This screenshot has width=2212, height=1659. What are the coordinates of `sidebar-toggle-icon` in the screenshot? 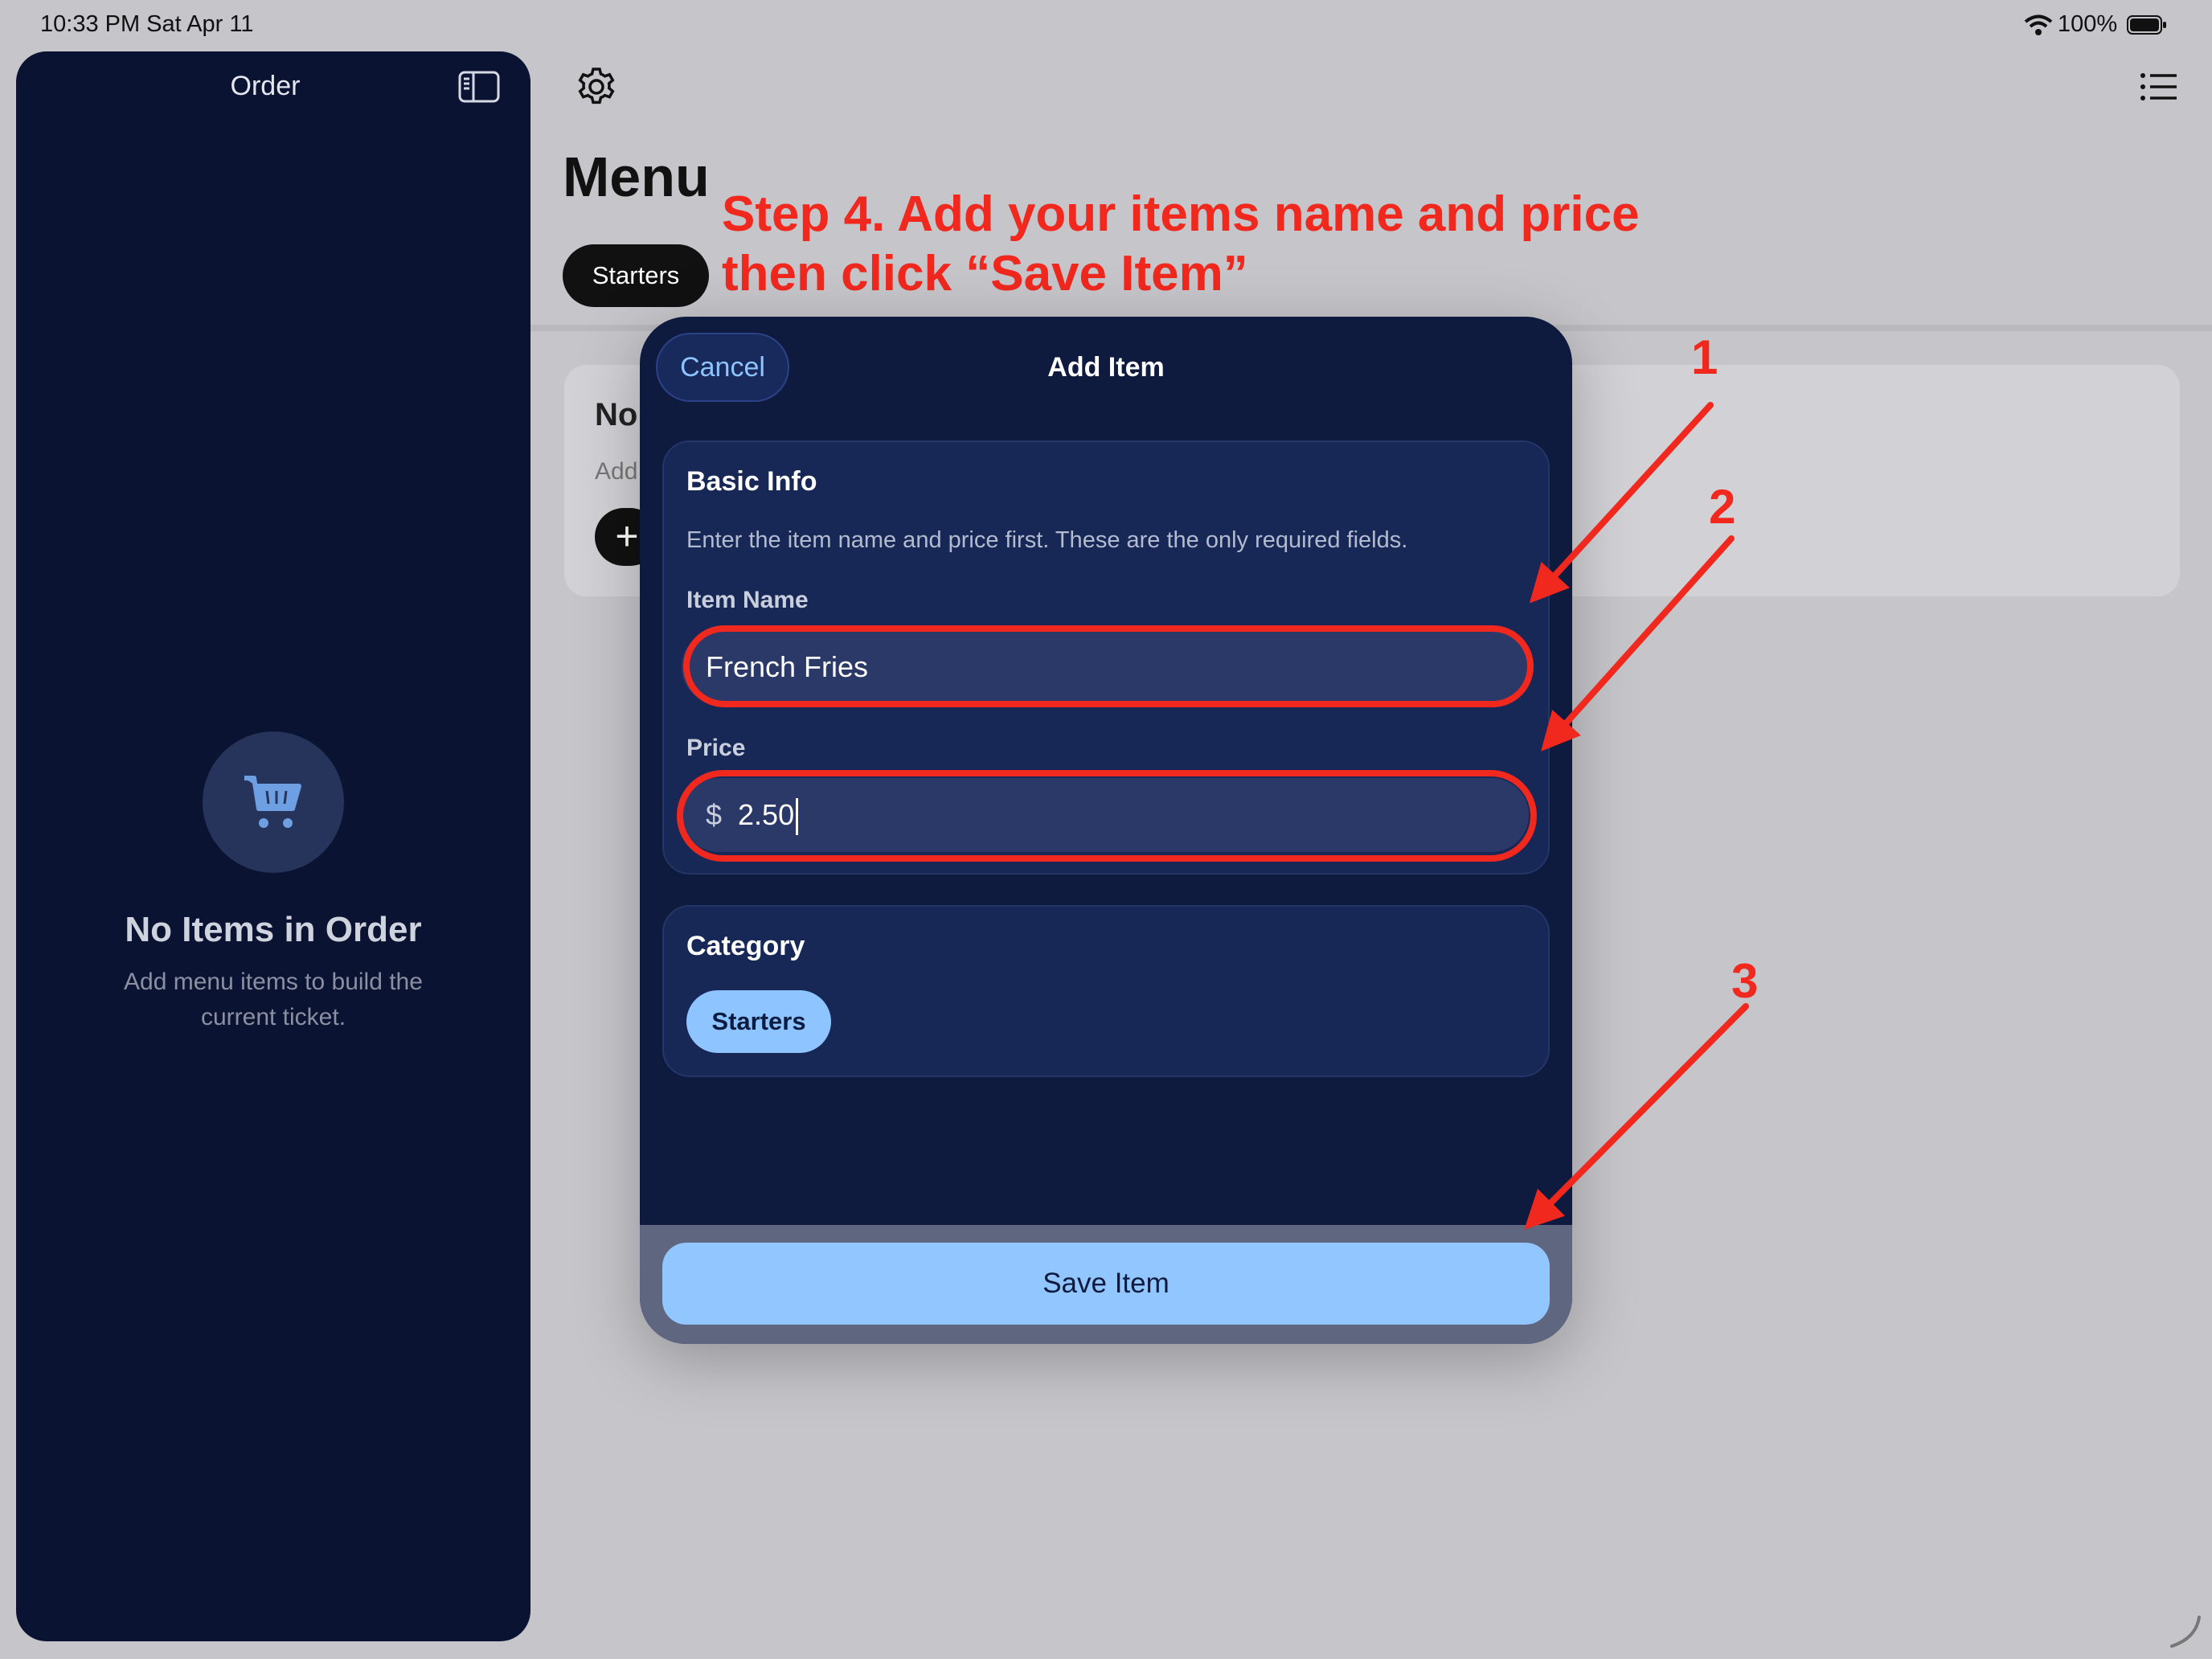 It's located at (479, 87).